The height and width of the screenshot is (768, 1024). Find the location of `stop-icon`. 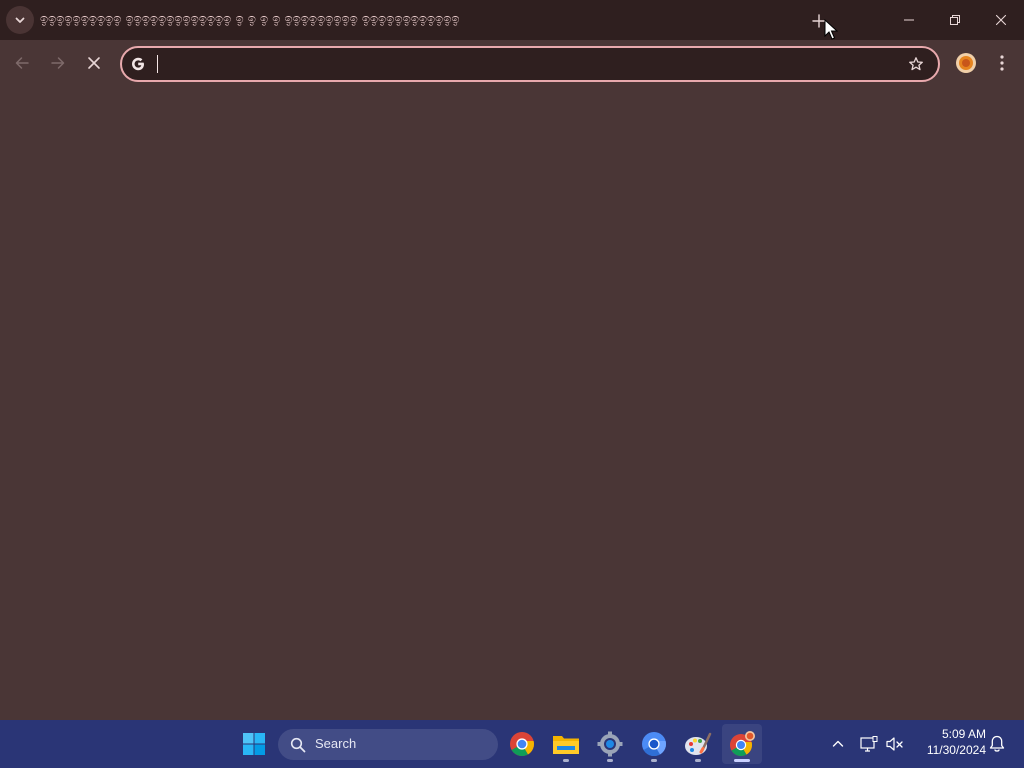

stop-icon is located at coordinates (94, 63).